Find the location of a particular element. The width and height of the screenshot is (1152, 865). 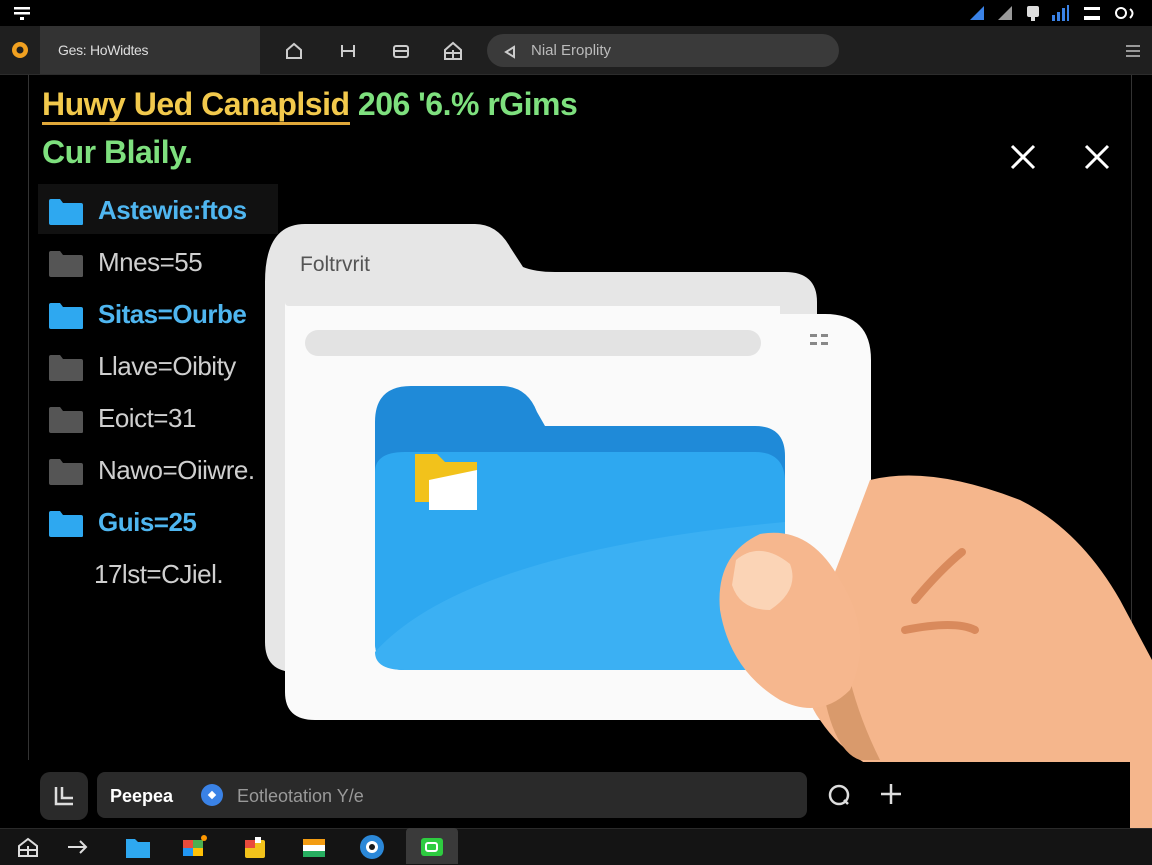

page-title-primary: Huwy Ued Canaplsid is located at coordinates (196, 105).